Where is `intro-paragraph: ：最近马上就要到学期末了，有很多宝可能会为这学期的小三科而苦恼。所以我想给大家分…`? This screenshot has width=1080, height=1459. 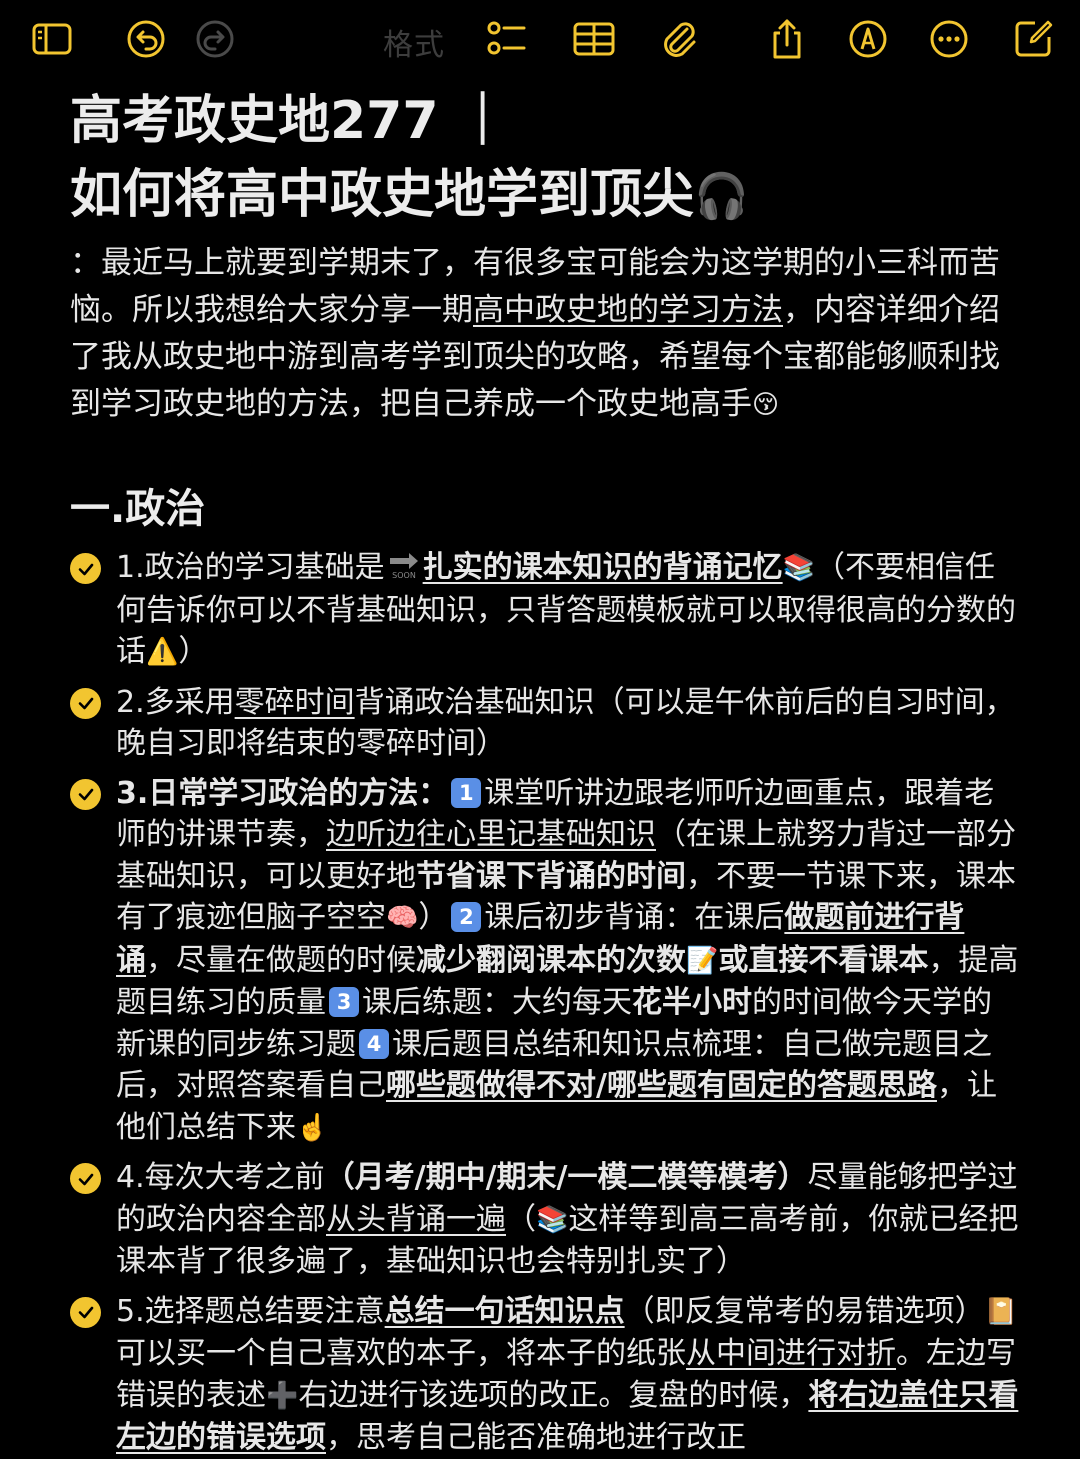 intro-paragraph: ：最近马上就要到学期末了，有很多宝可能会为这学期的小三科而苦恼。所以我想给大家分… is located at coordinates (545, 334).